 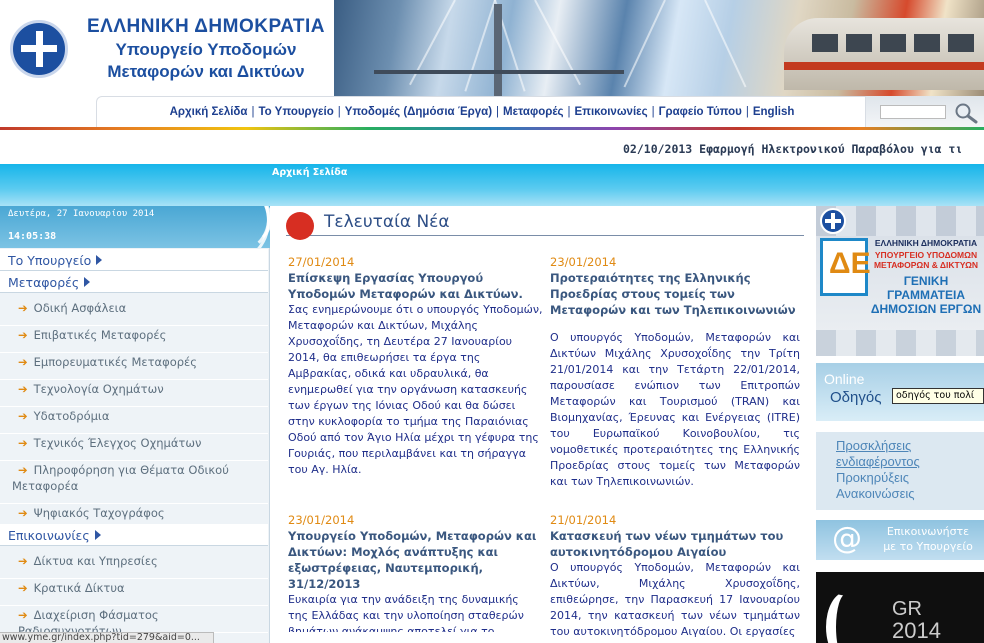 What do you see at coordinates (926, 255) in the screenshot?
I see `gs-ministry-line1: ΥΠΟΥΡΓΕΙΟ ΥΠΟΔΟΜΩΝ` at bounding box center [926, 255].